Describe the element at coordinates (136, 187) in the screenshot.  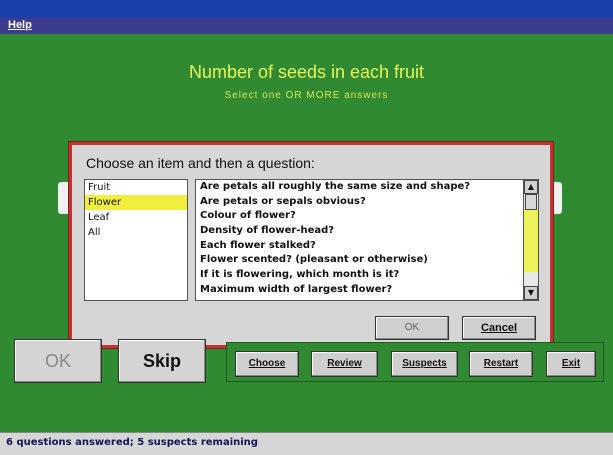
I see `item-fruit: Fruit` at that location.